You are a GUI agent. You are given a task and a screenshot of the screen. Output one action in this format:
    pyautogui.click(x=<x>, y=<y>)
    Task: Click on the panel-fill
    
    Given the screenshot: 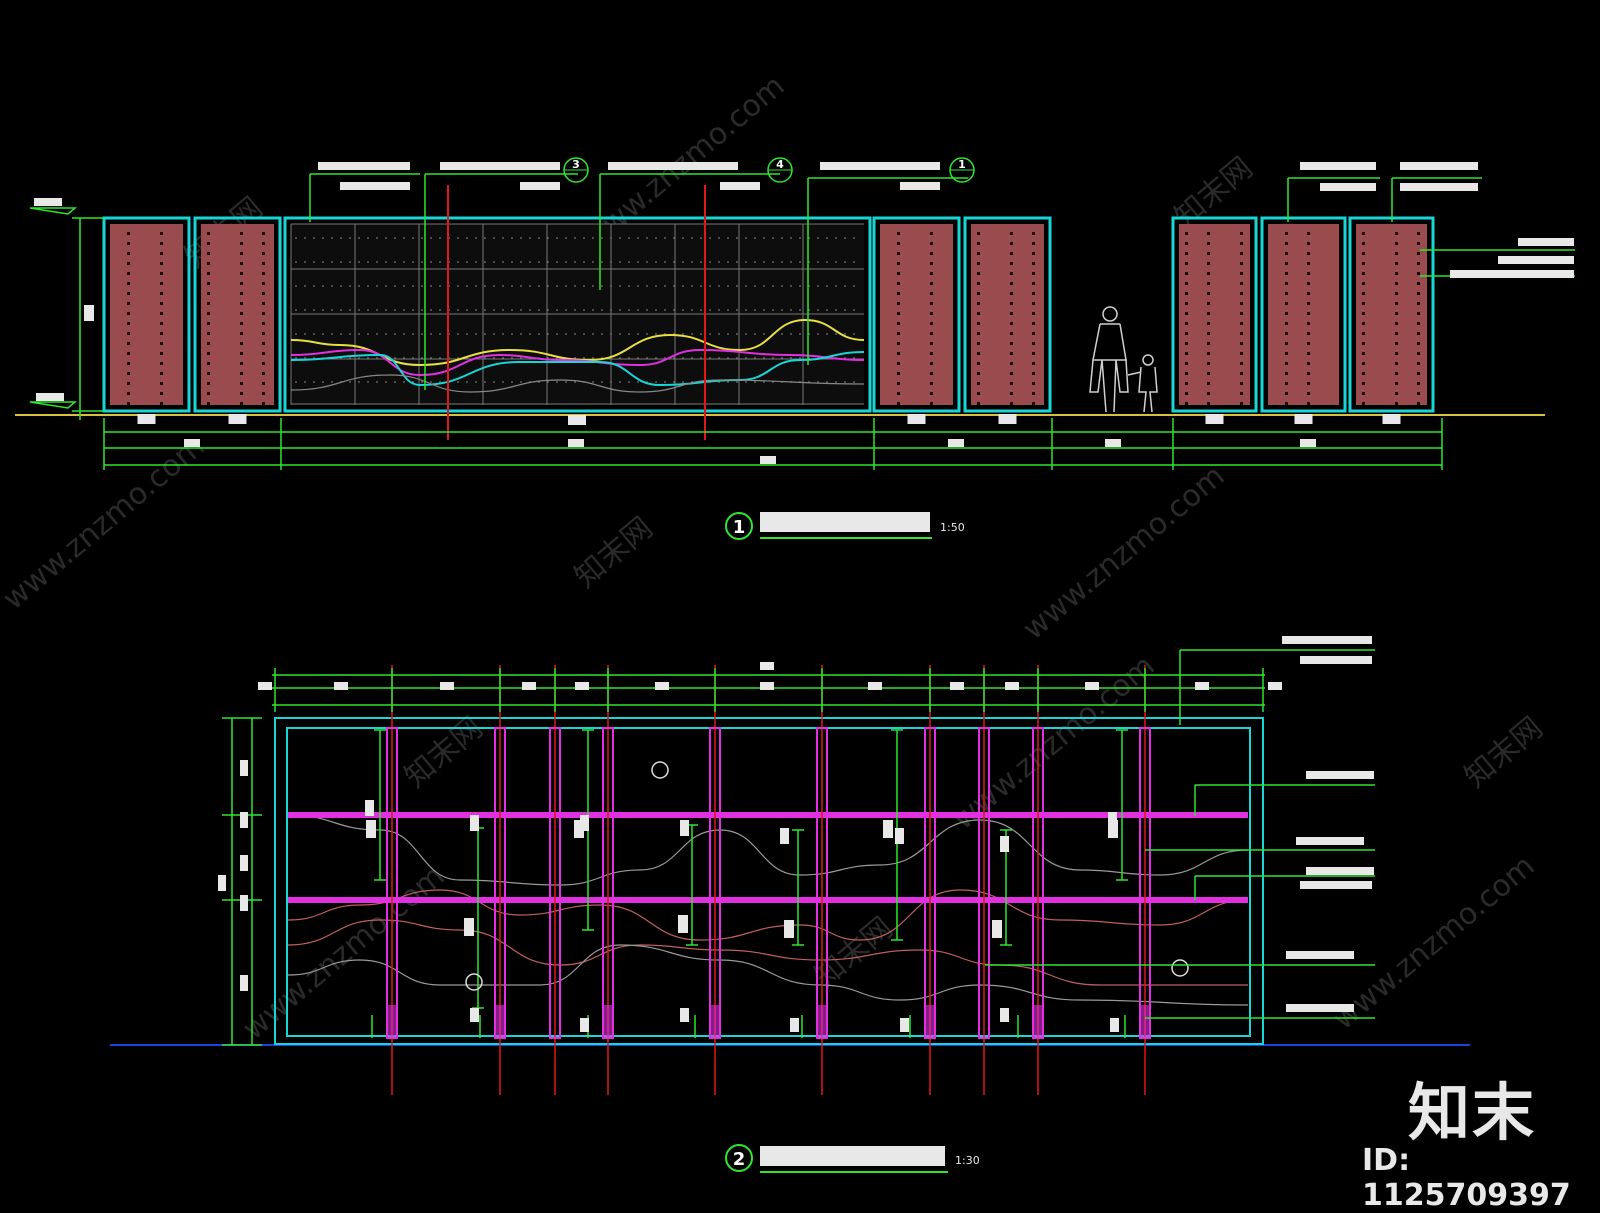 What is the action you would take?
    pyautogui.click(x=1214, y=314)
    